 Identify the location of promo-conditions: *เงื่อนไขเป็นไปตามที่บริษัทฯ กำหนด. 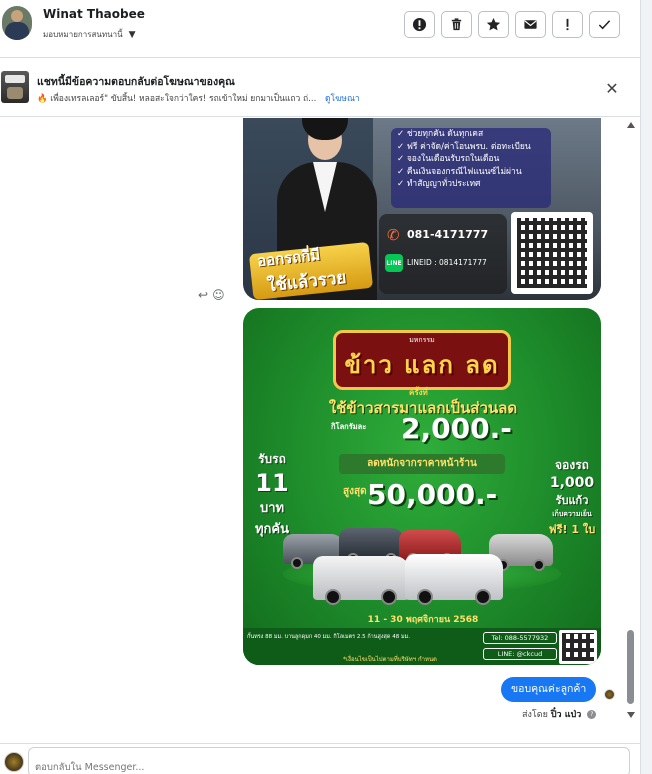
(390, 659).